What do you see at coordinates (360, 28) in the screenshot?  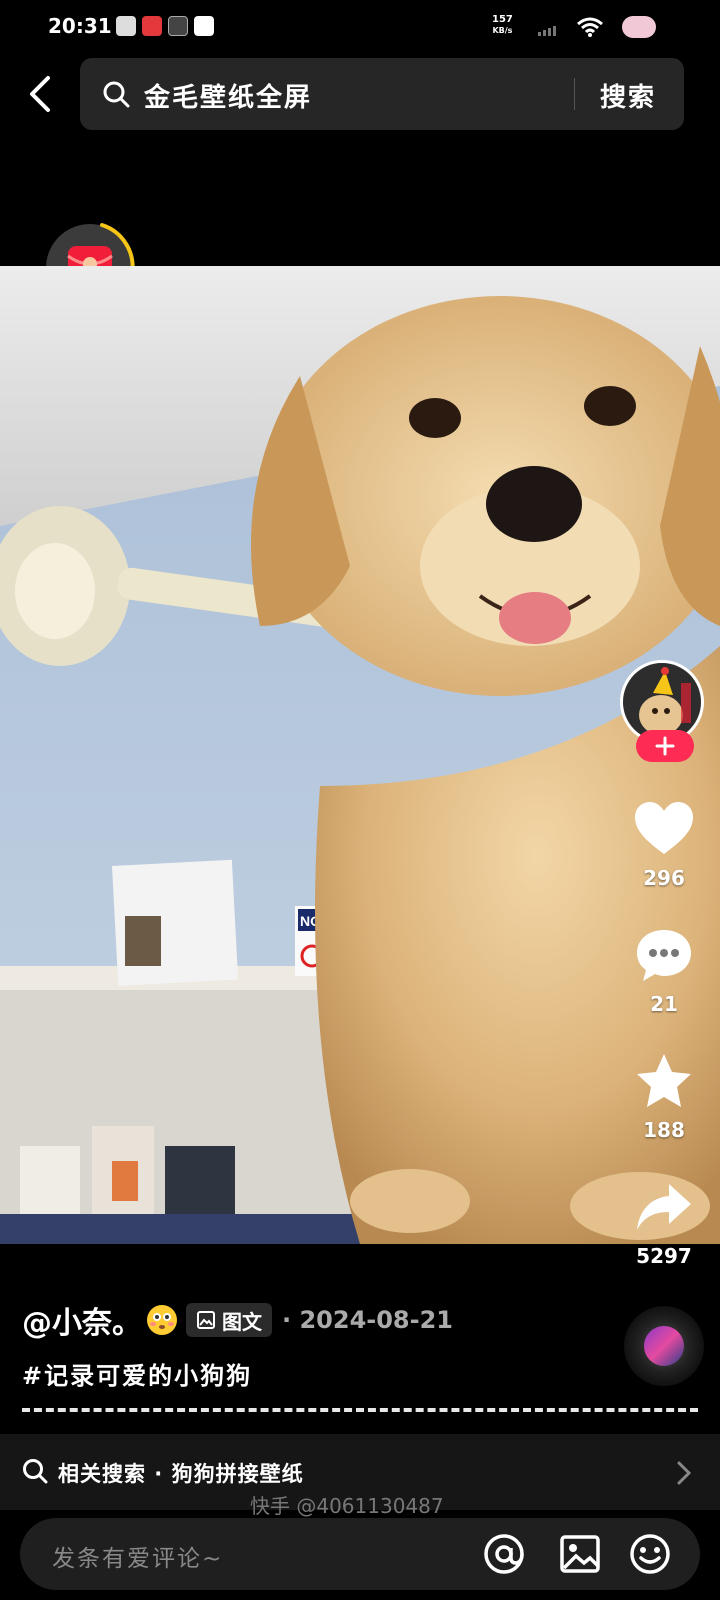 I see `status-bar: 20:31 157 KB/s` at bounding box center [360, 28].